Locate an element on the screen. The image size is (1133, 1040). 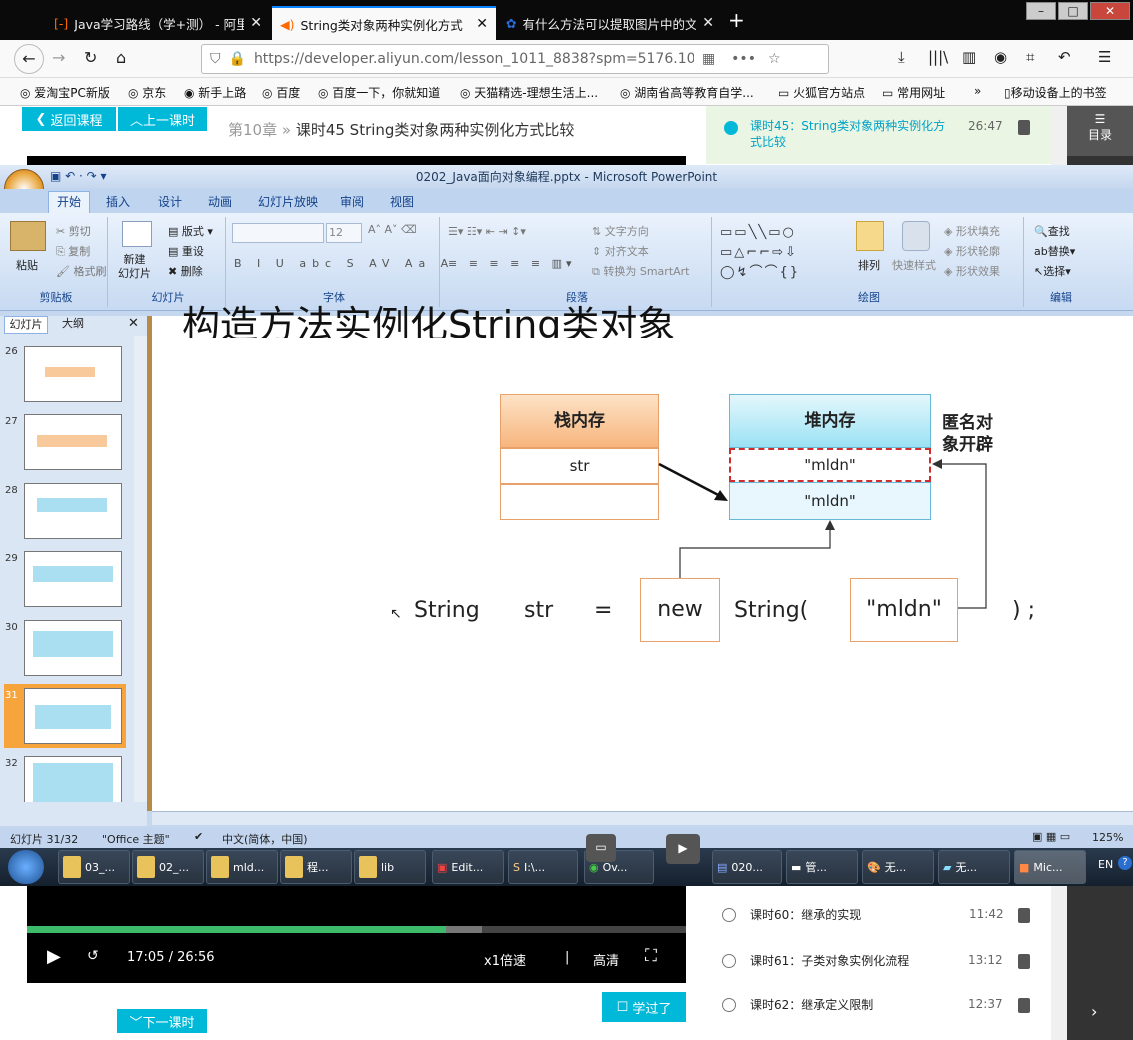
language-indicator: EN is located at coordinates (1105, 864).